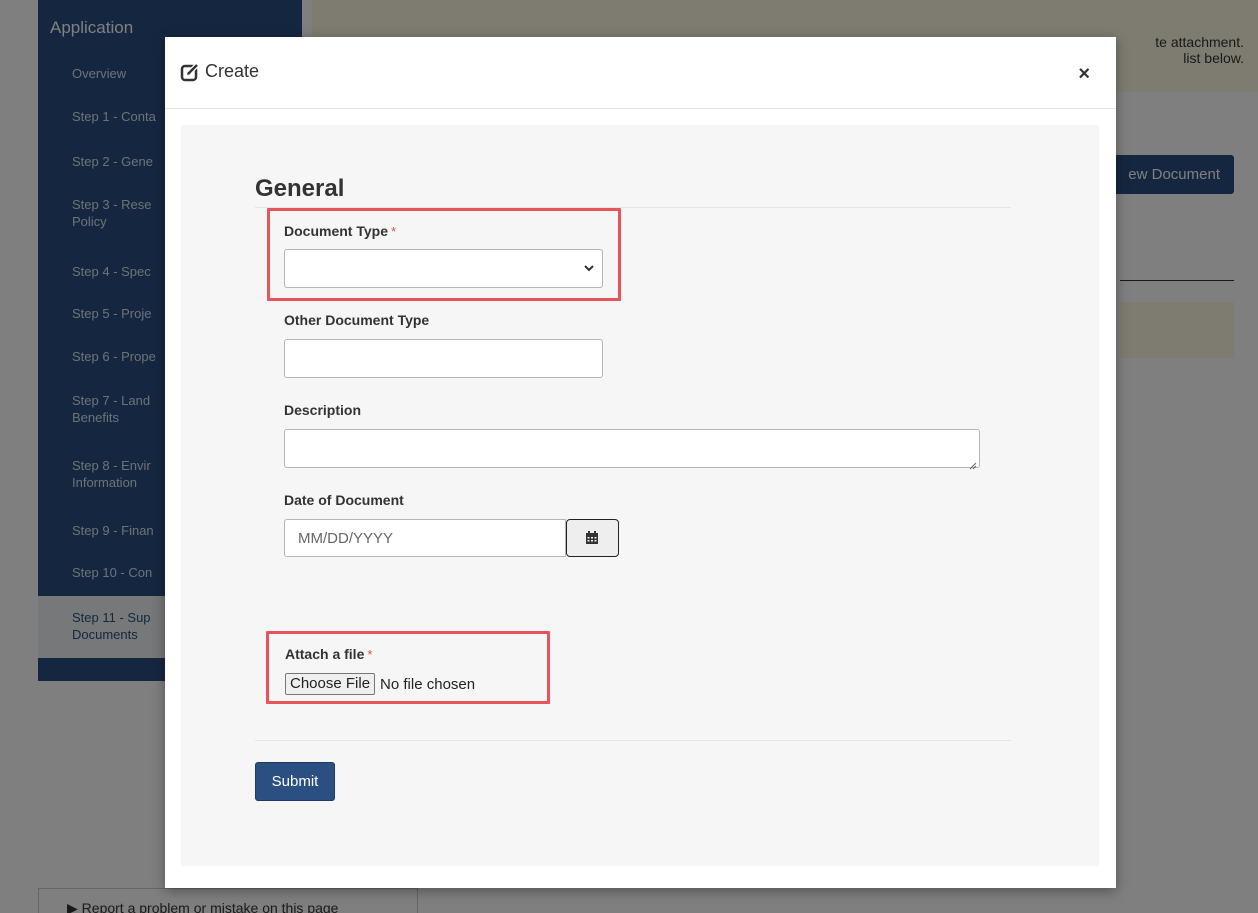 The height and width of the screenshot is (913, 1258). I want to click on section-title: General, so click(300, 188).